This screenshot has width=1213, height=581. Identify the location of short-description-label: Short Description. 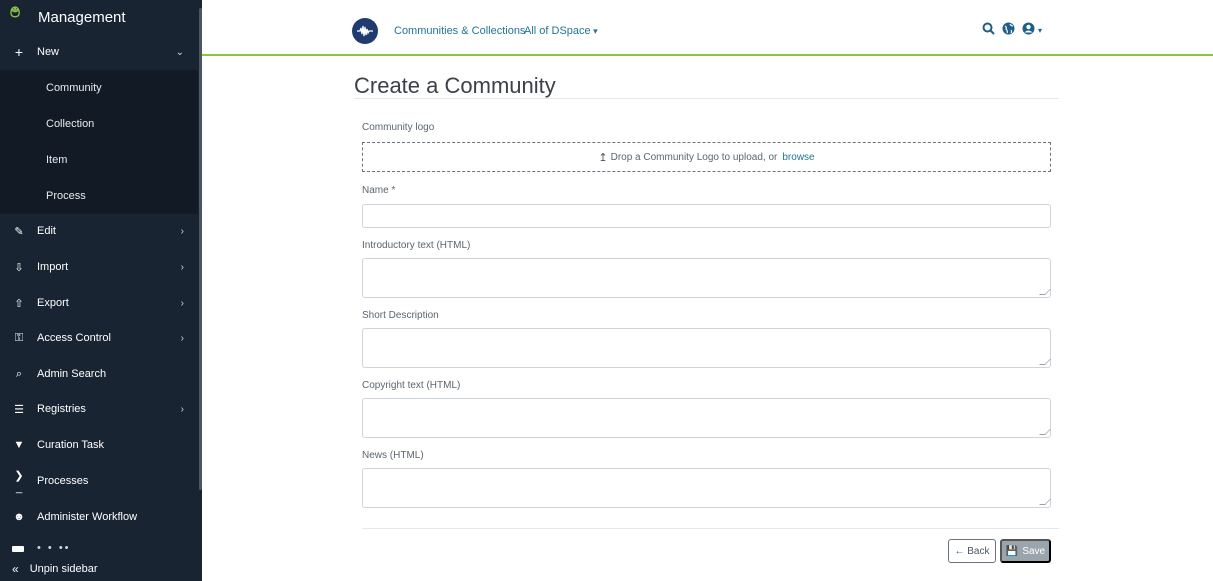
(400, 315).